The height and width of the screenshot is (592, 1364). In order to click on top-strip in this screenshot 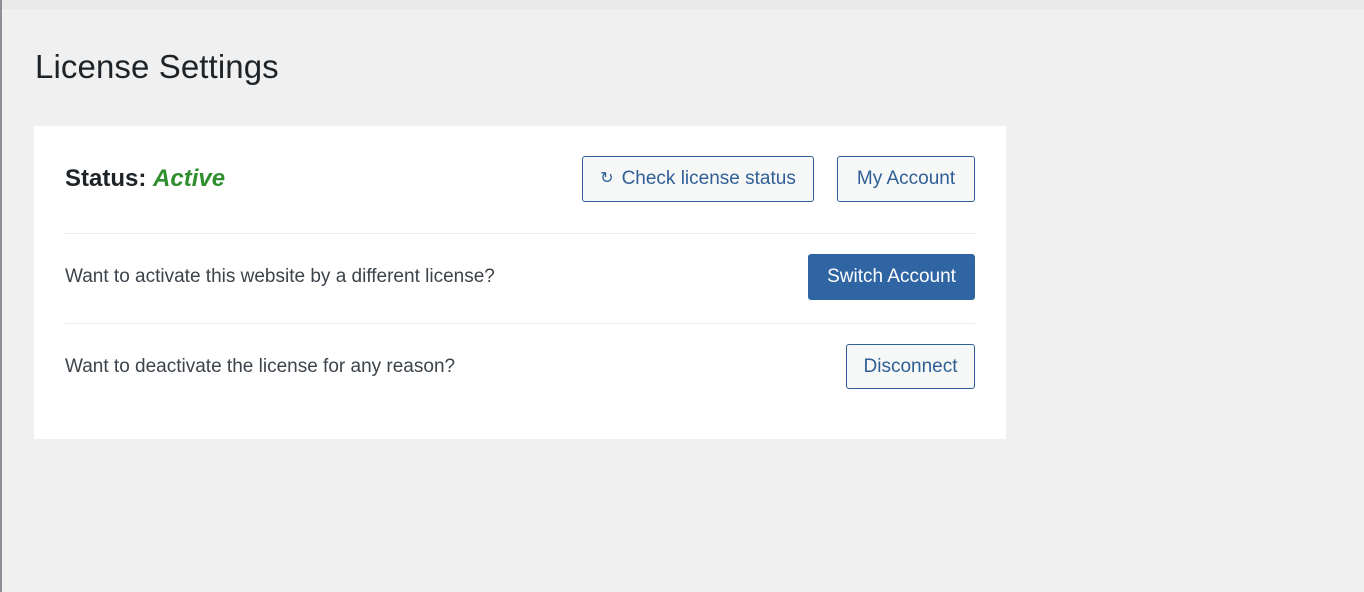, I will do `click(682, 4)`.